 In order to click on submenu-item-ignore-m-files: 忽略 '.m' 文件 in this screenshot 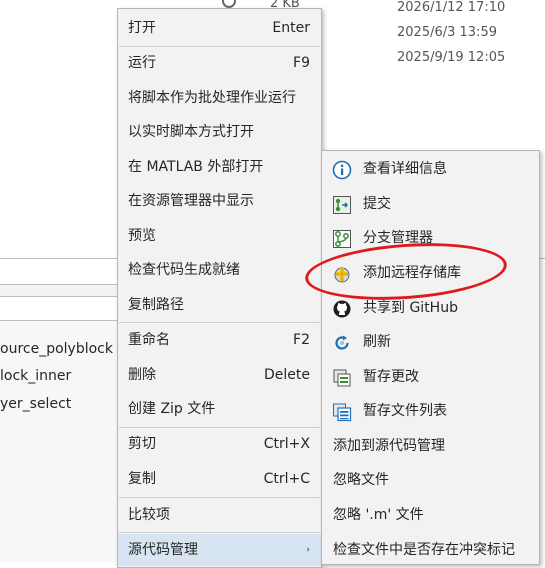, I will do `click(430, 515)`.